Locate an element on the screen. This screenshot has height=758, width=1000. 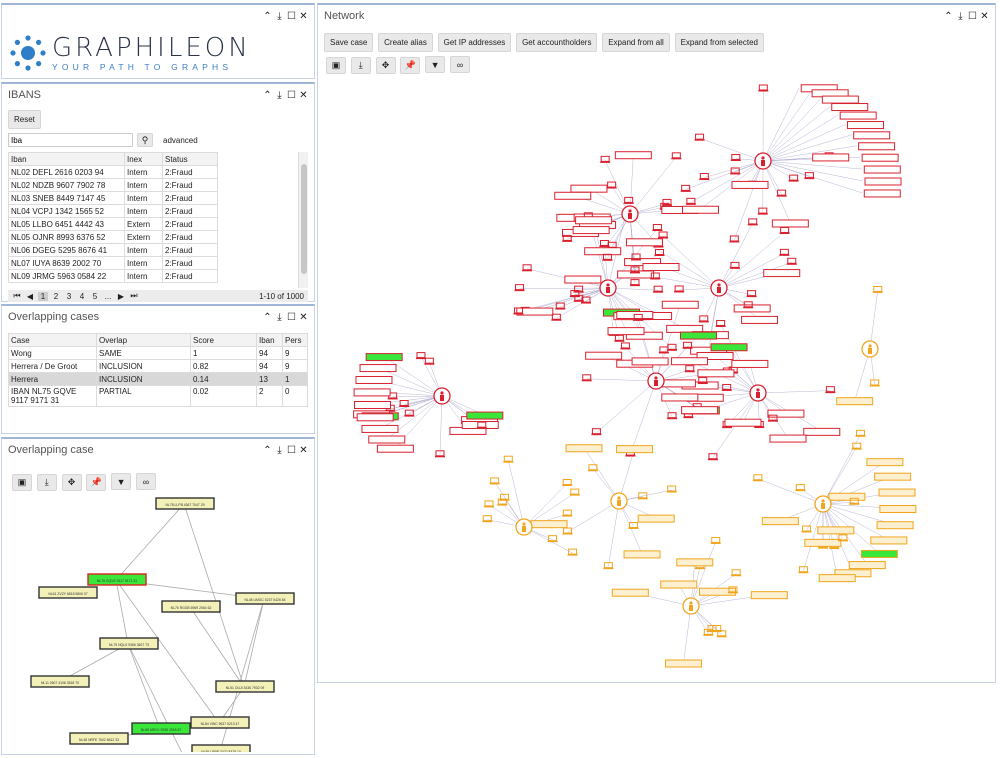
col-score: Score is located at coordinates (223, 340).